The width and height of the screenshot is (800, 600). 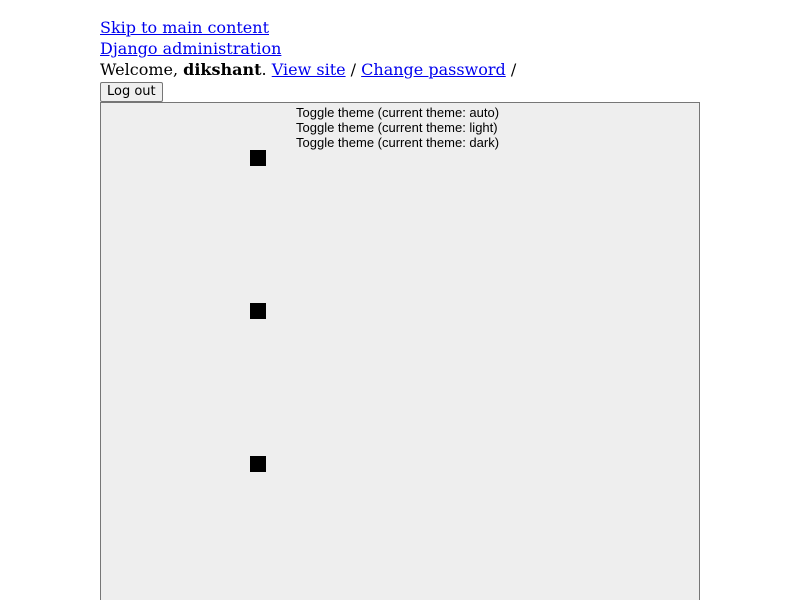 What do you see at coordinates (258, 464) in the screenshot?
I see `theme-dark-icon` at bounding box center [258, 464].